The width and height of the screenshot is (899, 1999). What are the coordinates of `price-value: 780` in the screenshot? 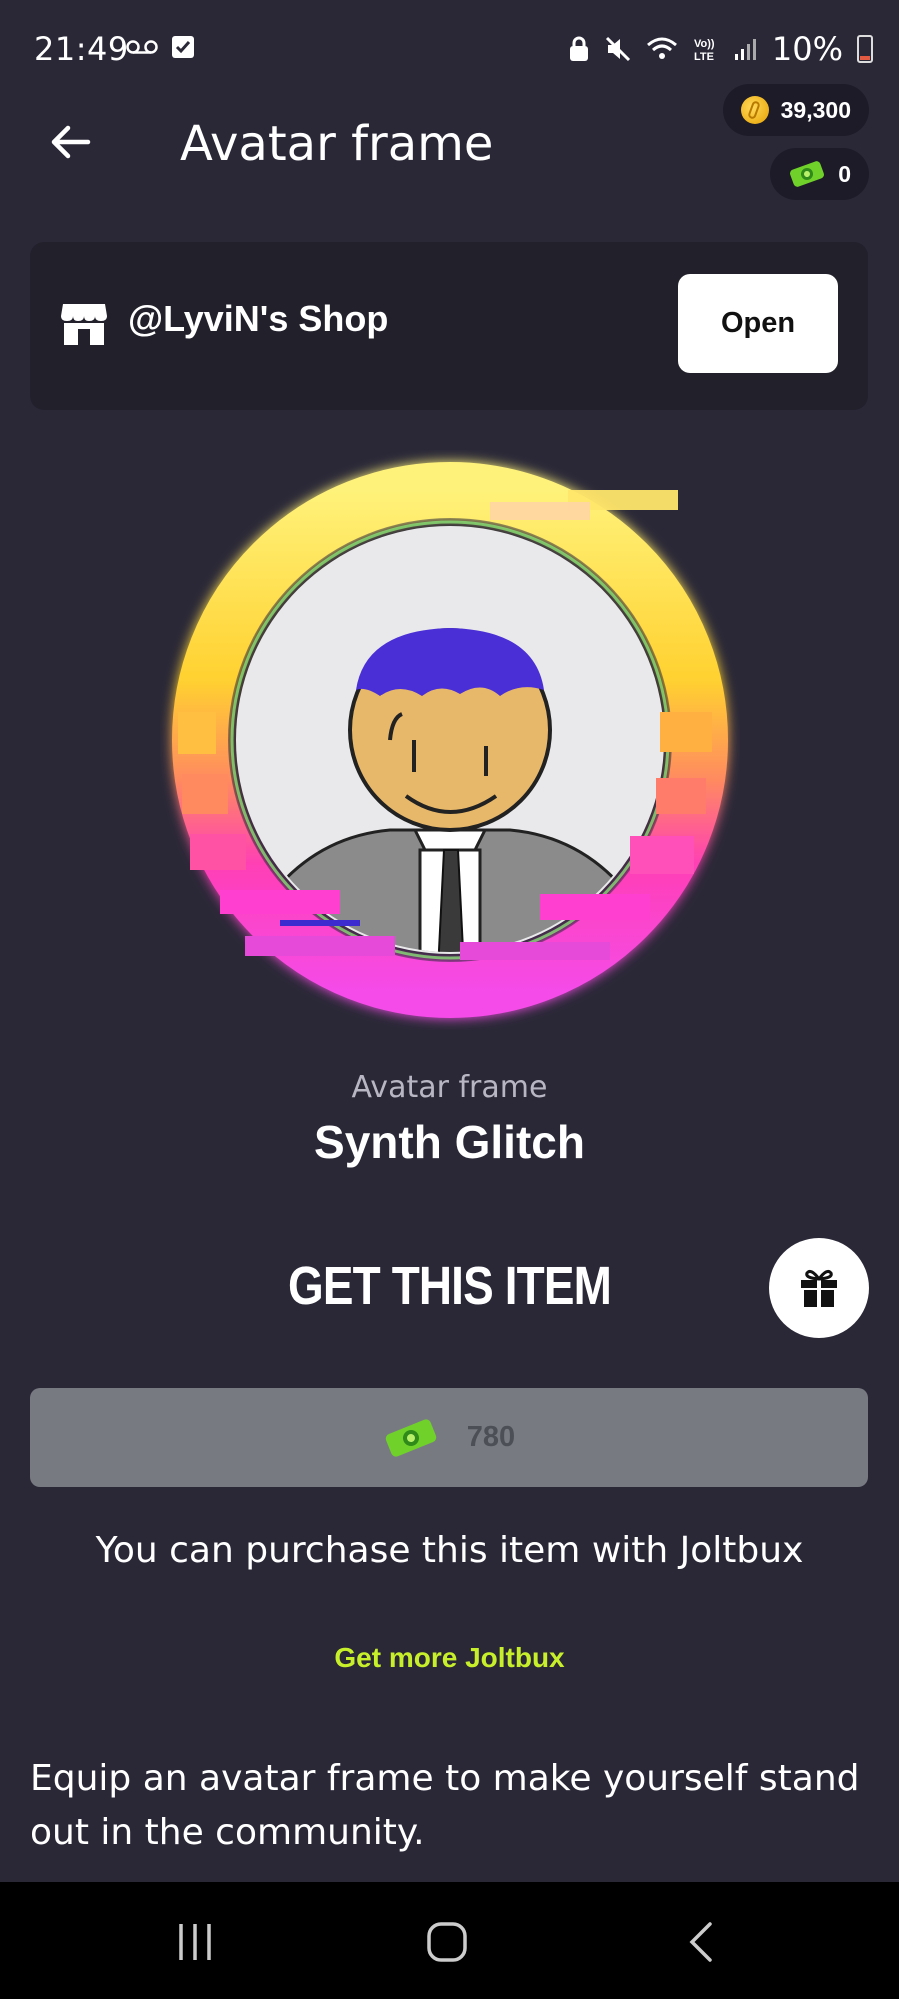 It's located at (491, 1437).